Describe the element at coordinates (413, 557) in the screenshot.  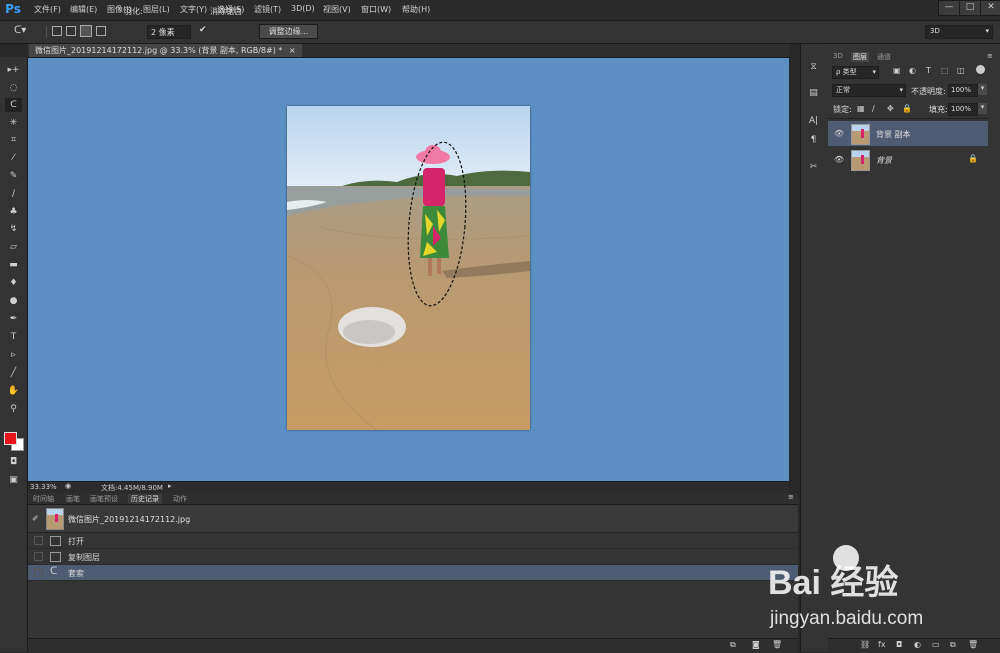
I see `history-item: 复制图层` at that location.